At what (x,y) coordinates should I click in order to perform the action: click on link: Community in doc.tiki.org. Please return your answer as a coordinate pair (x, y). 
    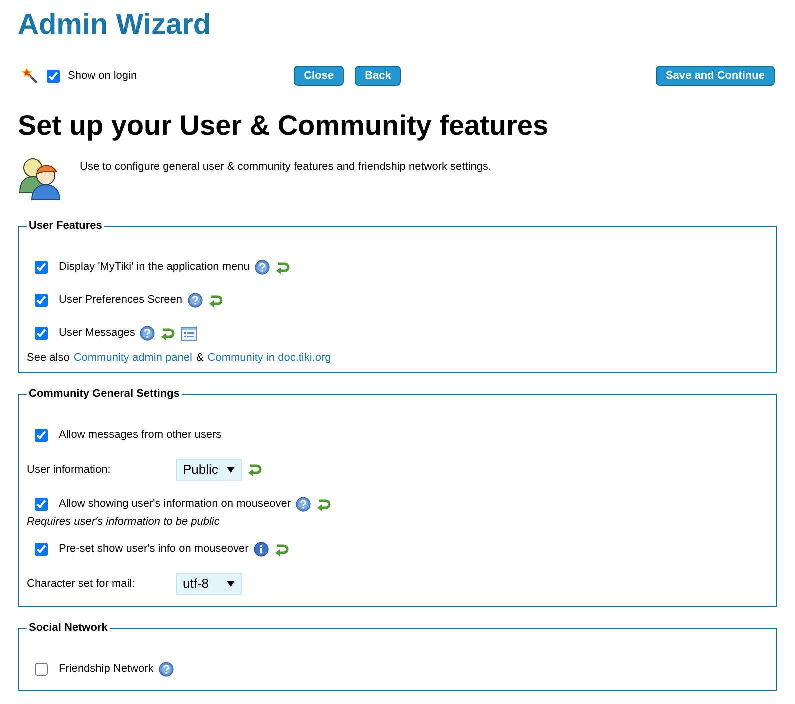
    Looking at the image, I should click on (270, 359).